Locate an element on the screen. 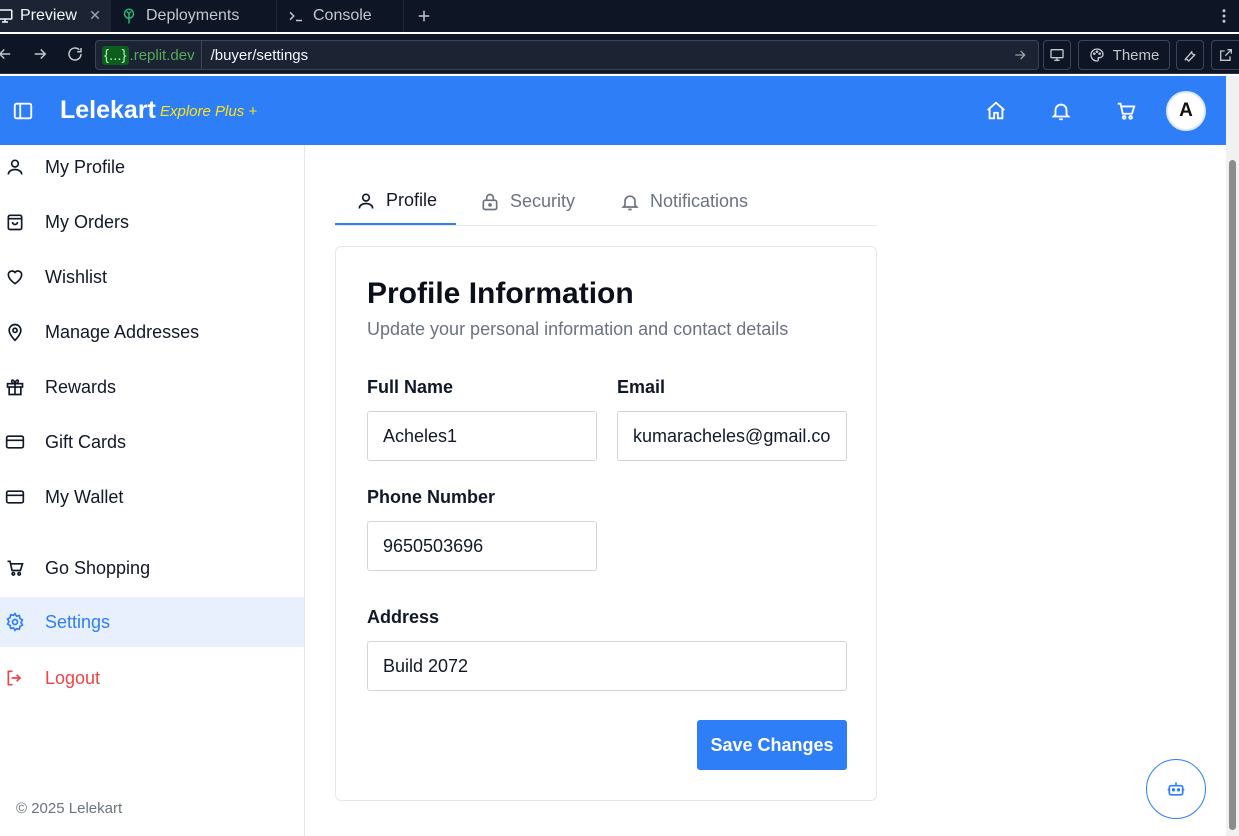  tab-security-label: Security is located at coordinates (543, 201).